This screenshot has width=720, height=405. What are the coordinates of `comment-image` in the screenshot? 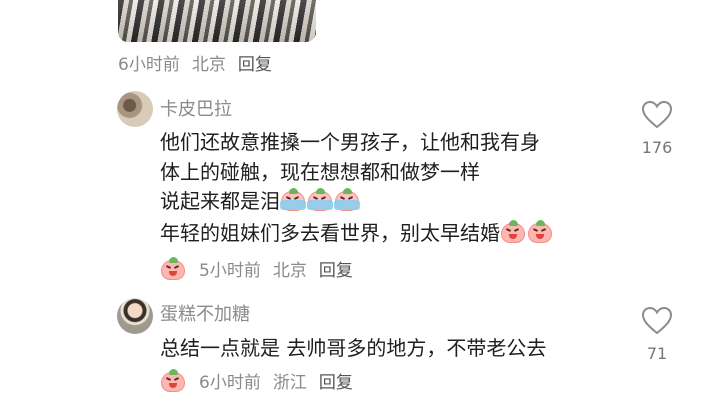 It's located at (217, 21).